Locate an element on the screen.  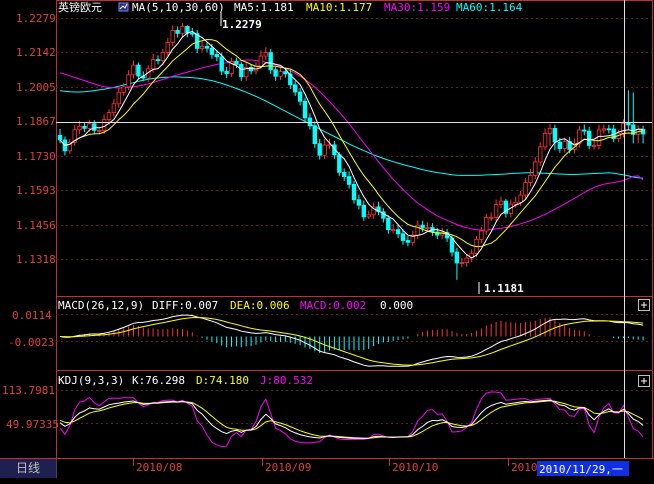
kdj-k: K:76.298 is located at coordinates (158, 380).